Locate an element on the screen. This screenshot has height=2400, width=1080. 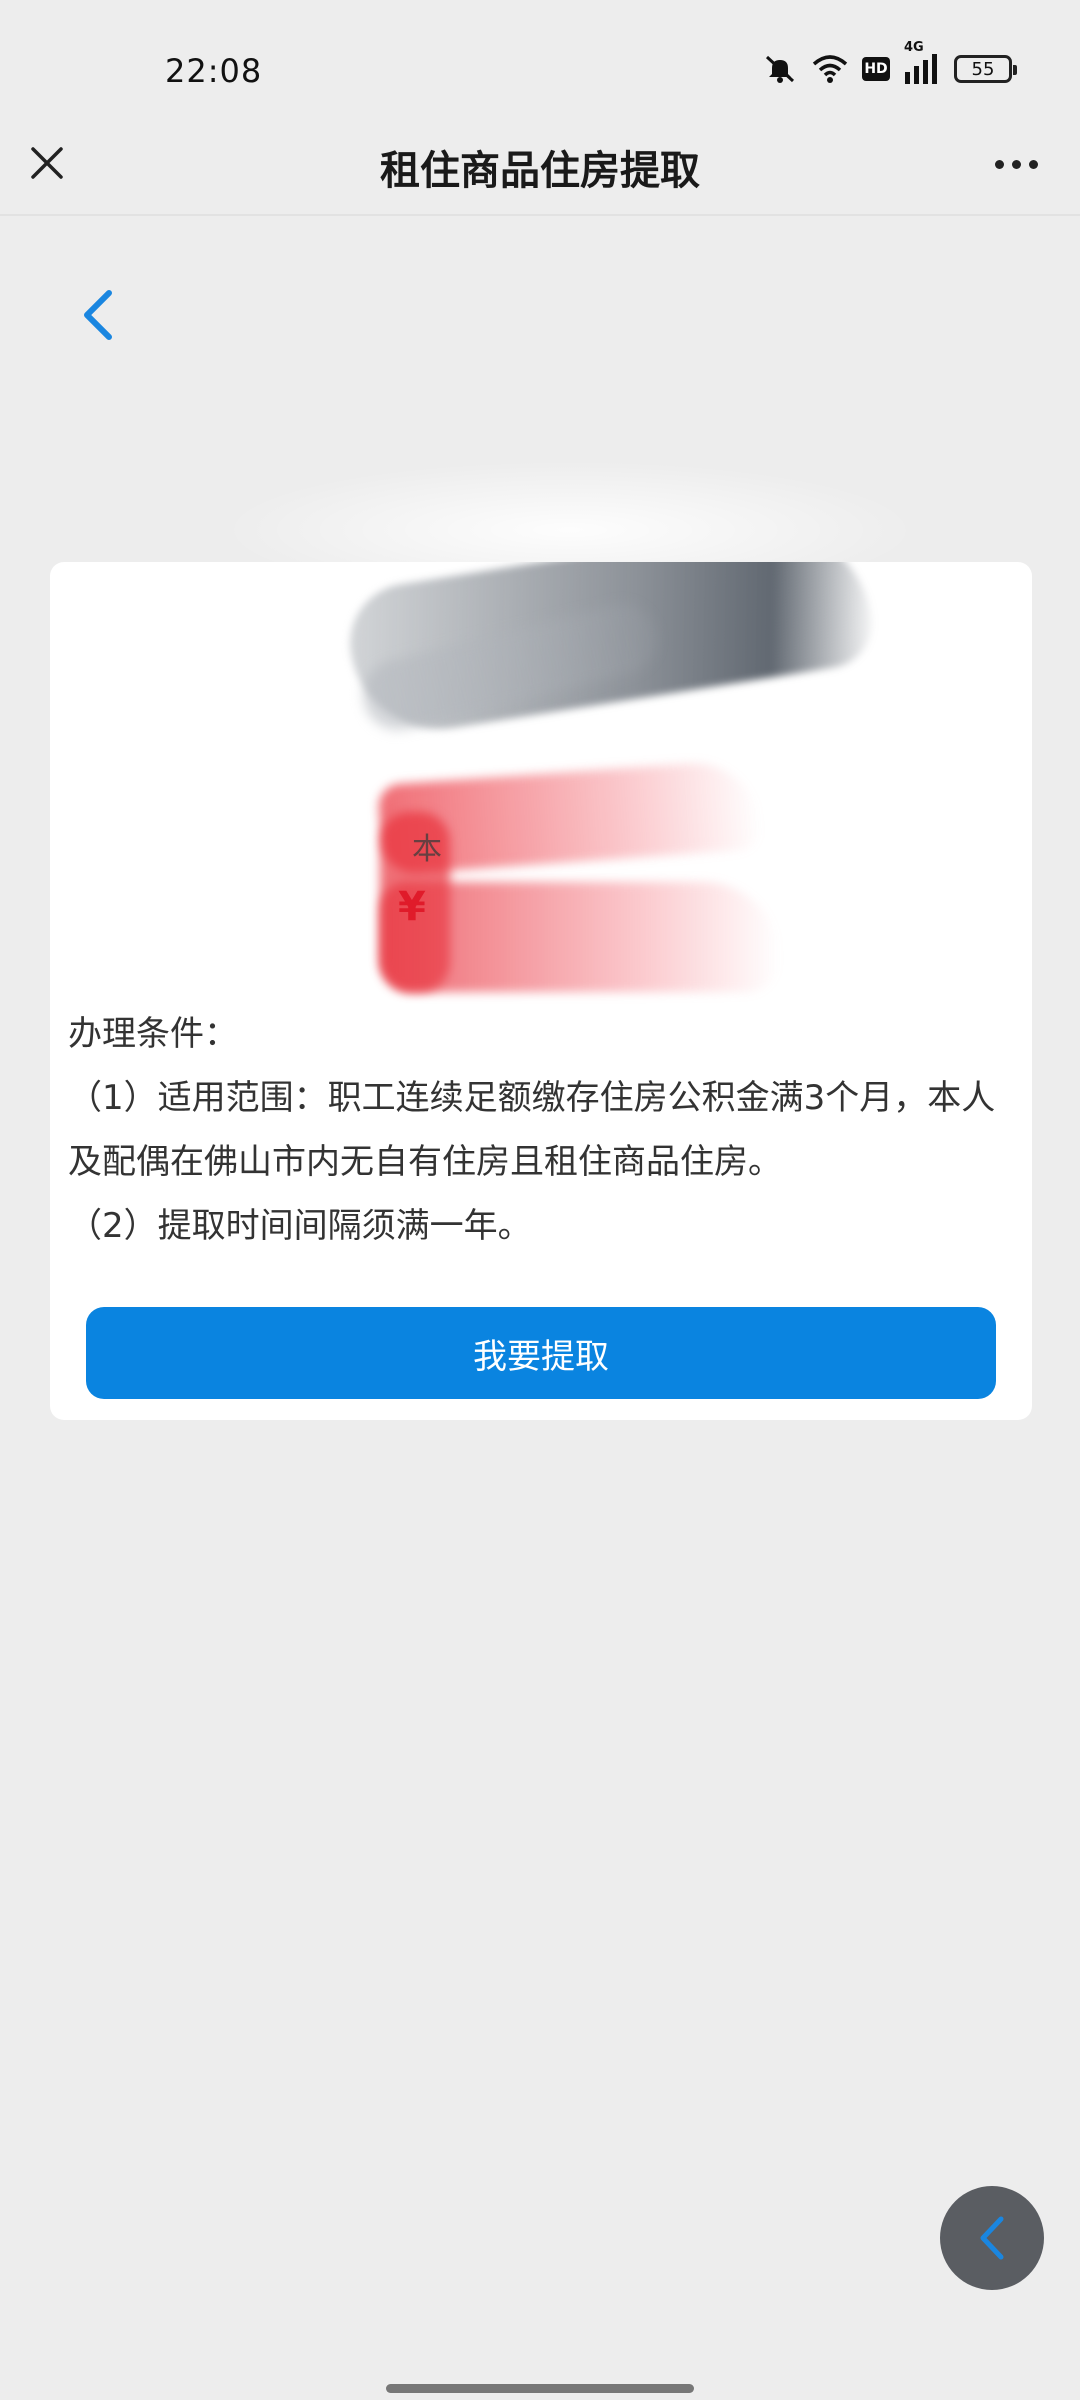
conditions-heading: 办理条件： is located at coordinates (153, 1034).